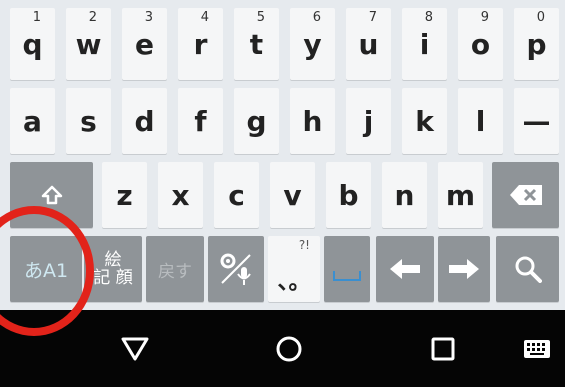  I want to click on key-m-label: m, so click(460, 195).